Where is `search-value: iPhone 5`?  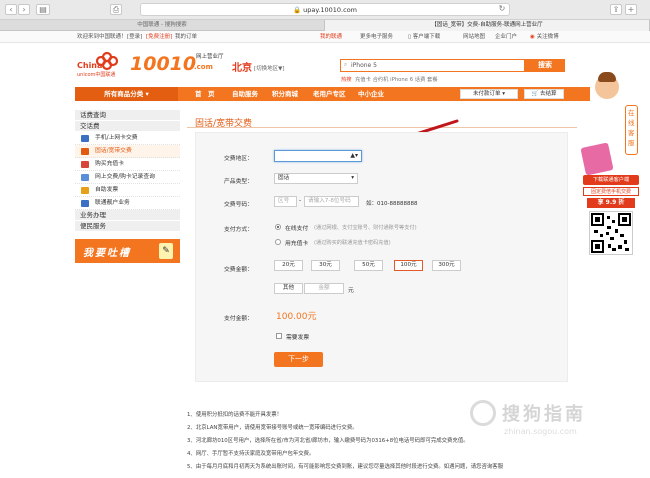 search-value: iPhone 5 is located at coordinates (364, 65).